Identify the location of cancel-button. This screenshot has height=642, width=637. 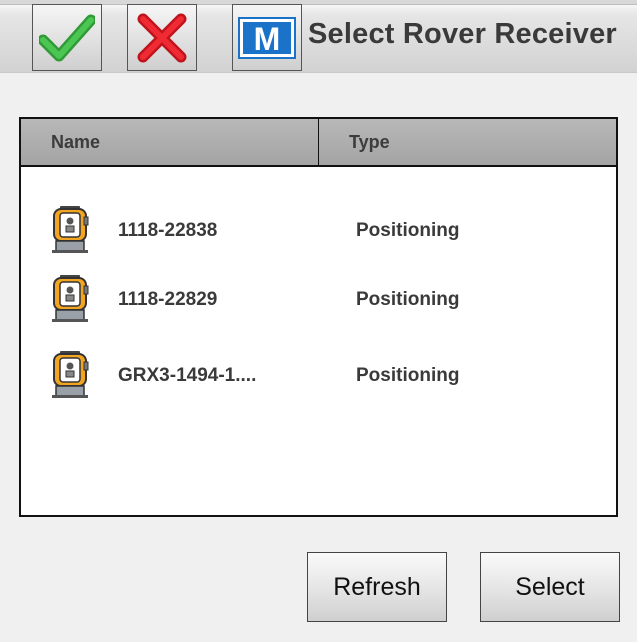
(162, 37).